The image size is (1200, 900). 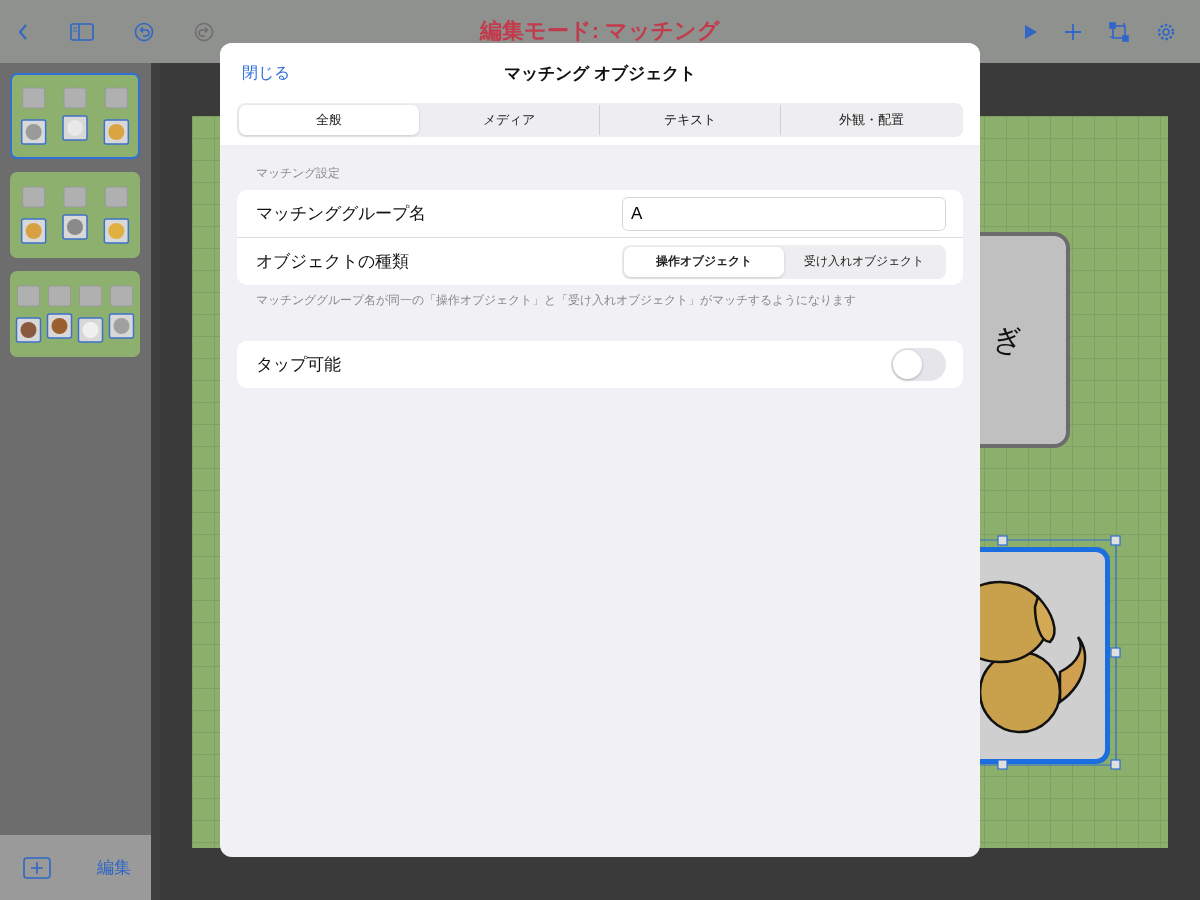 What do you see at coordinates (689, 120) in the screenshot?
I see `tab: テキスト` at bounding box center [689, 120].